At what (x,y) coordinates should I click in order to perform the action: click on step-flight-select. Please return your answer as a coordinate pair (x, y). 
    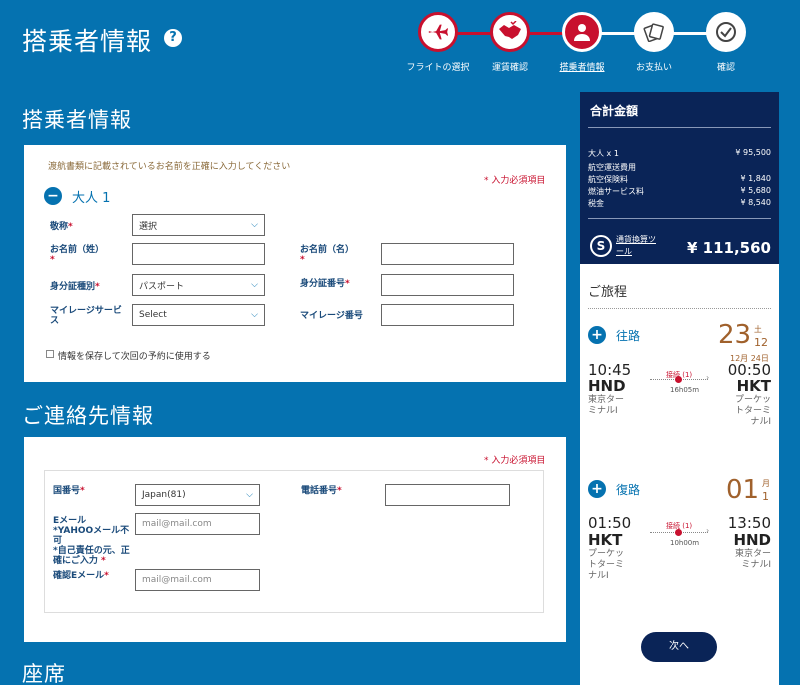
    Looking at the image, I should click on (438, 32).